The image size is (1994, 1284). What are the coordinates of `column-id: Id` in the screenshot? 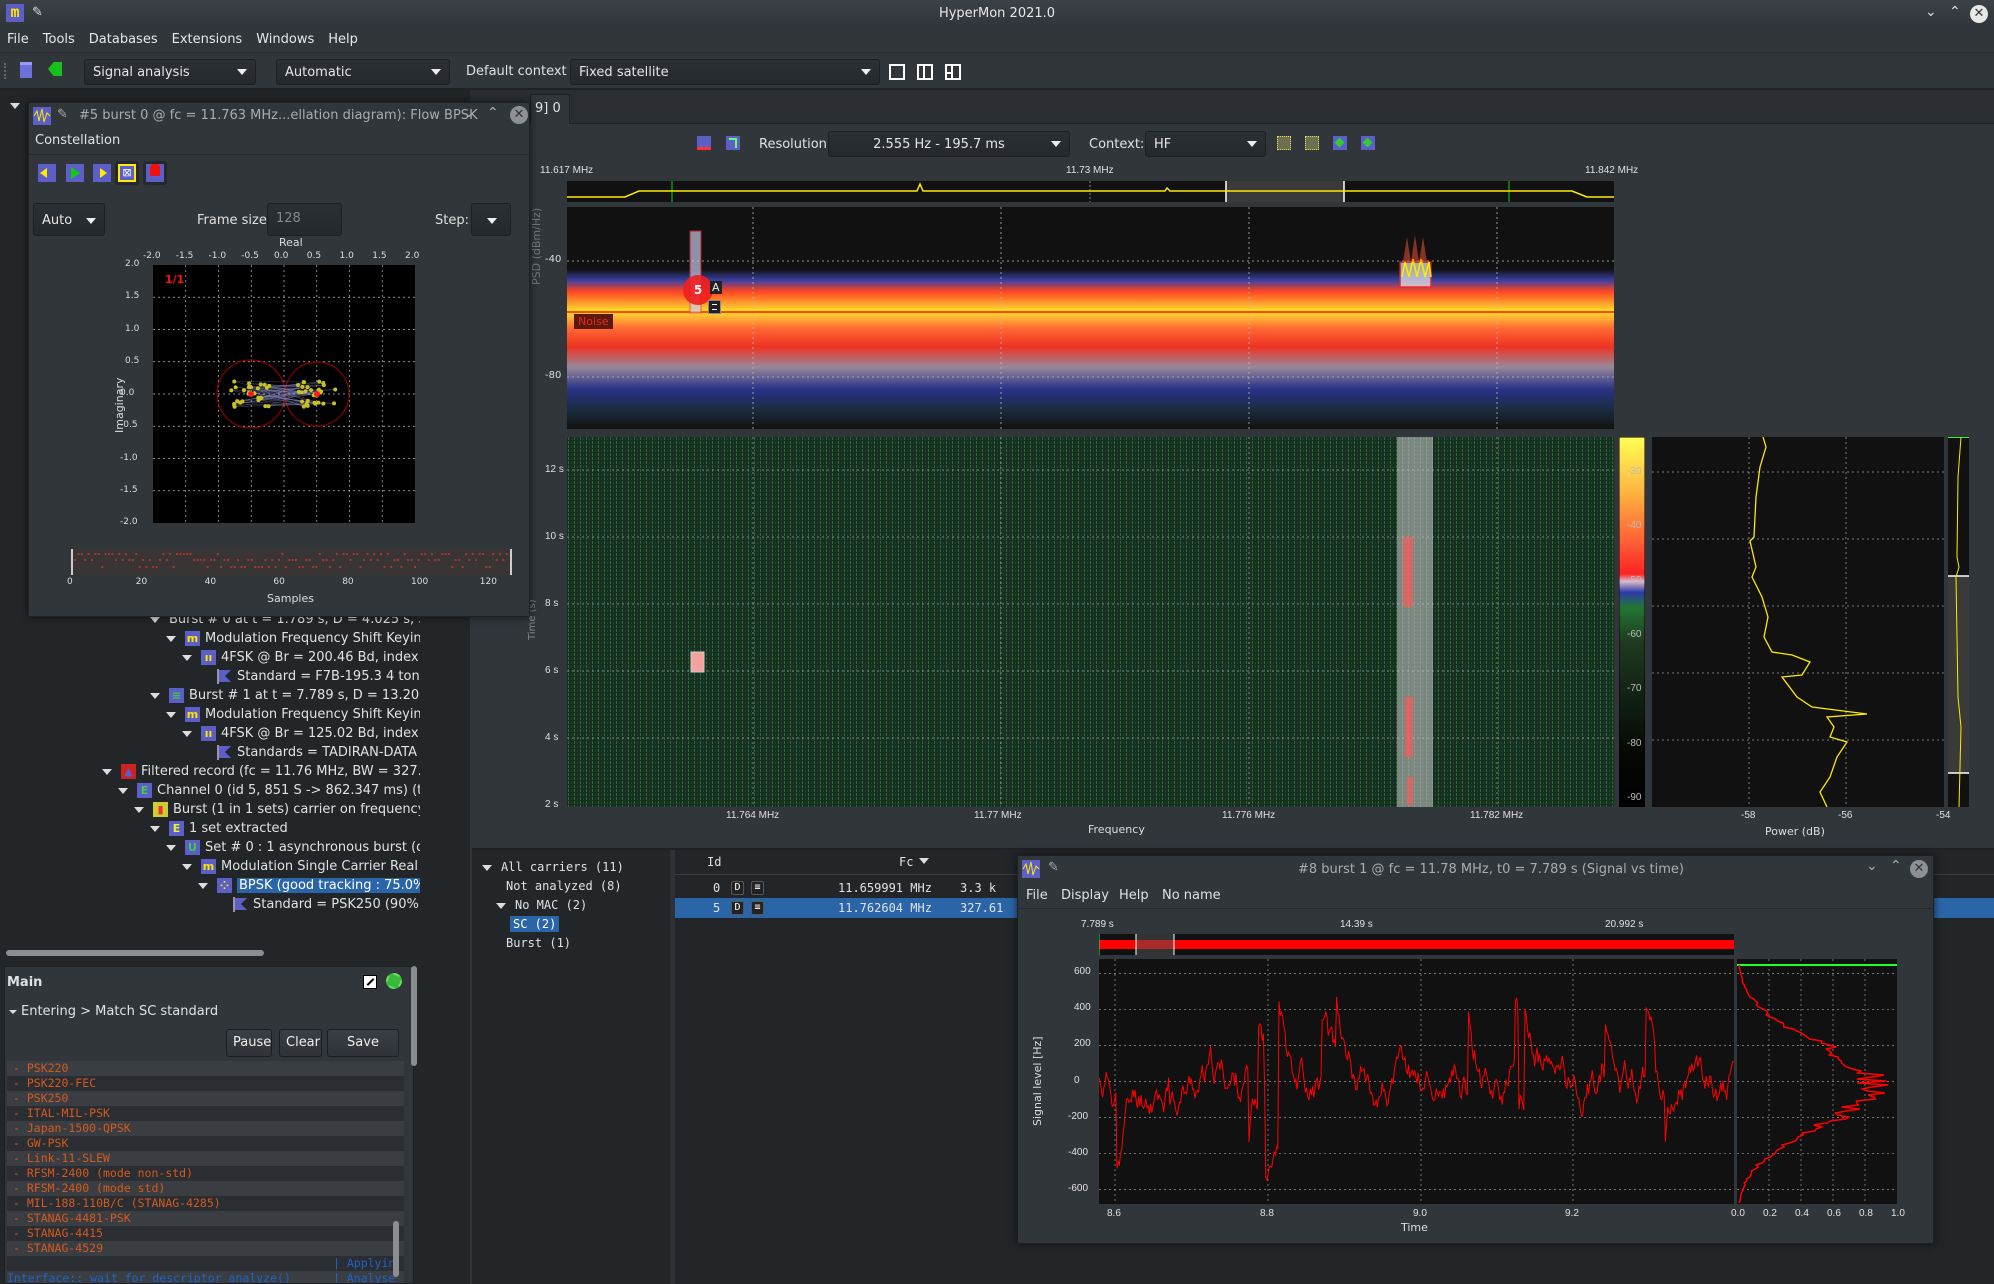 It's located at (714, 862).